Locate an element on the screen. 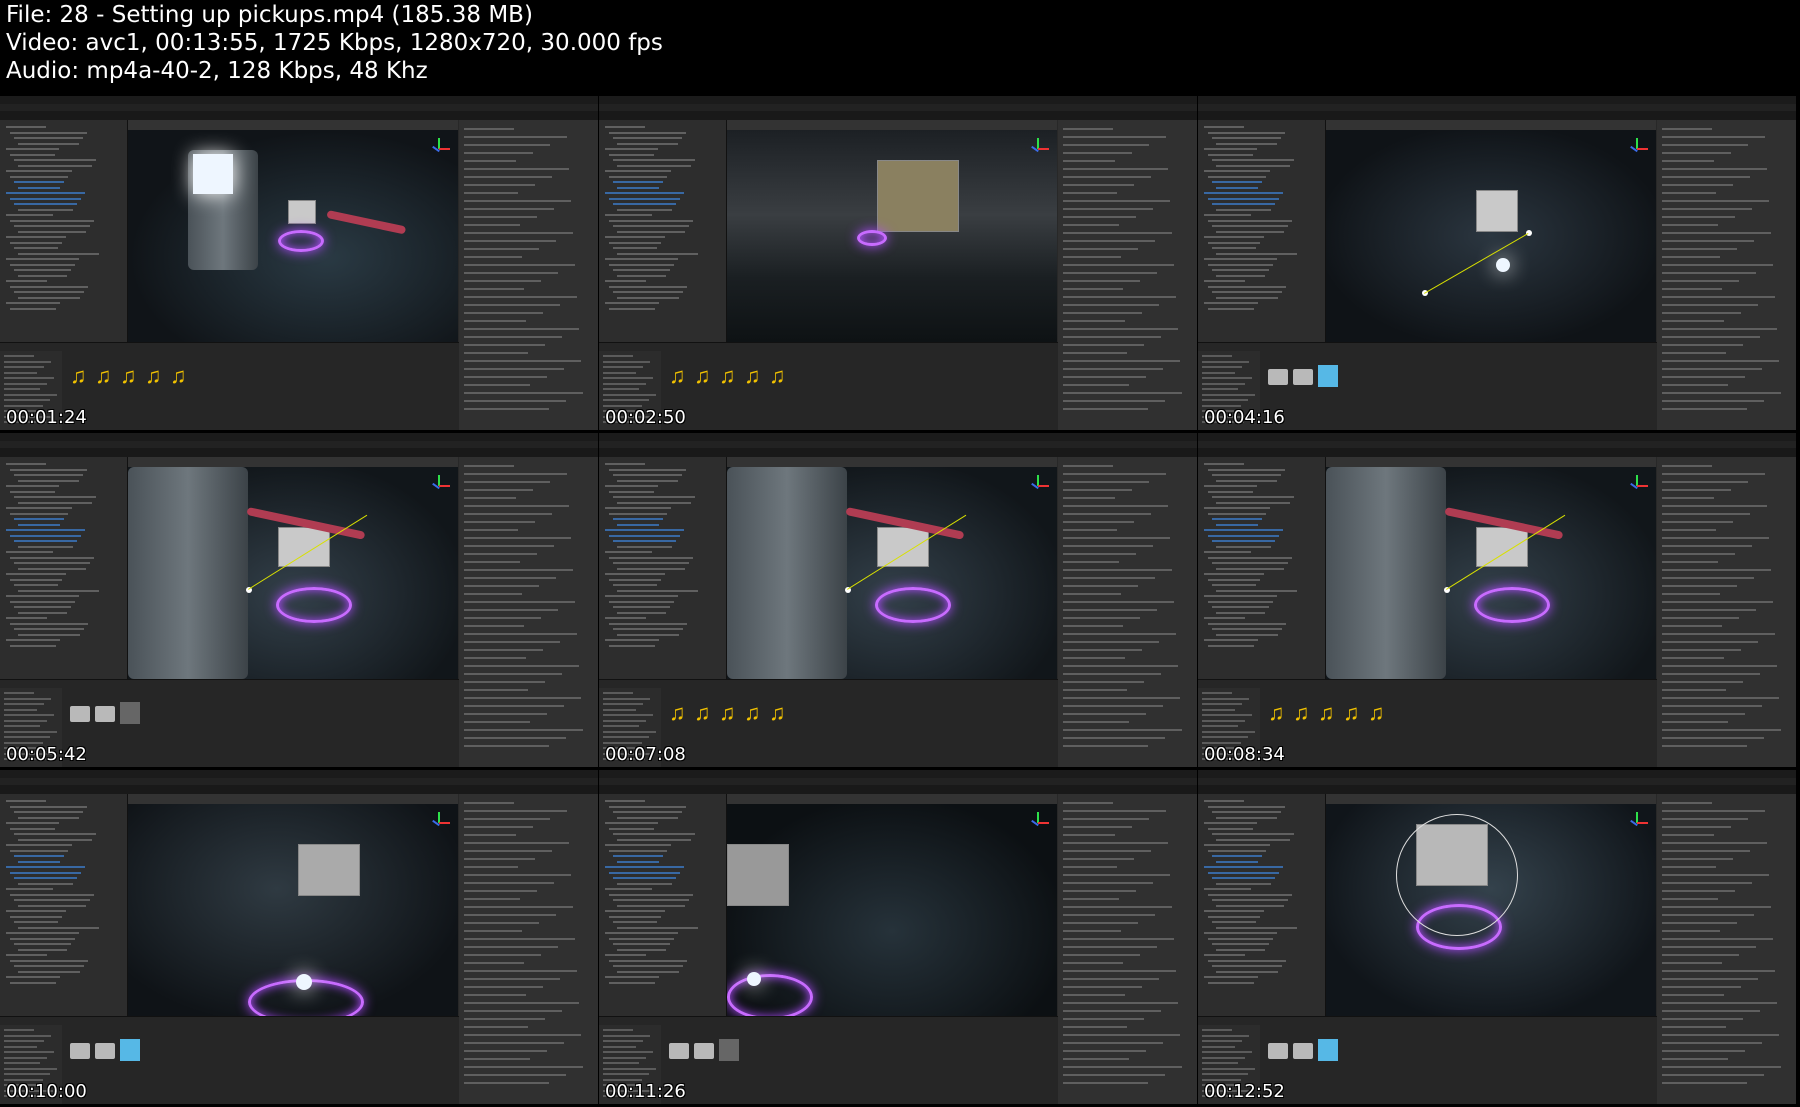 The height and width of the screenshot is (1107, 1800). crate is located at coordinates (1497, 211).